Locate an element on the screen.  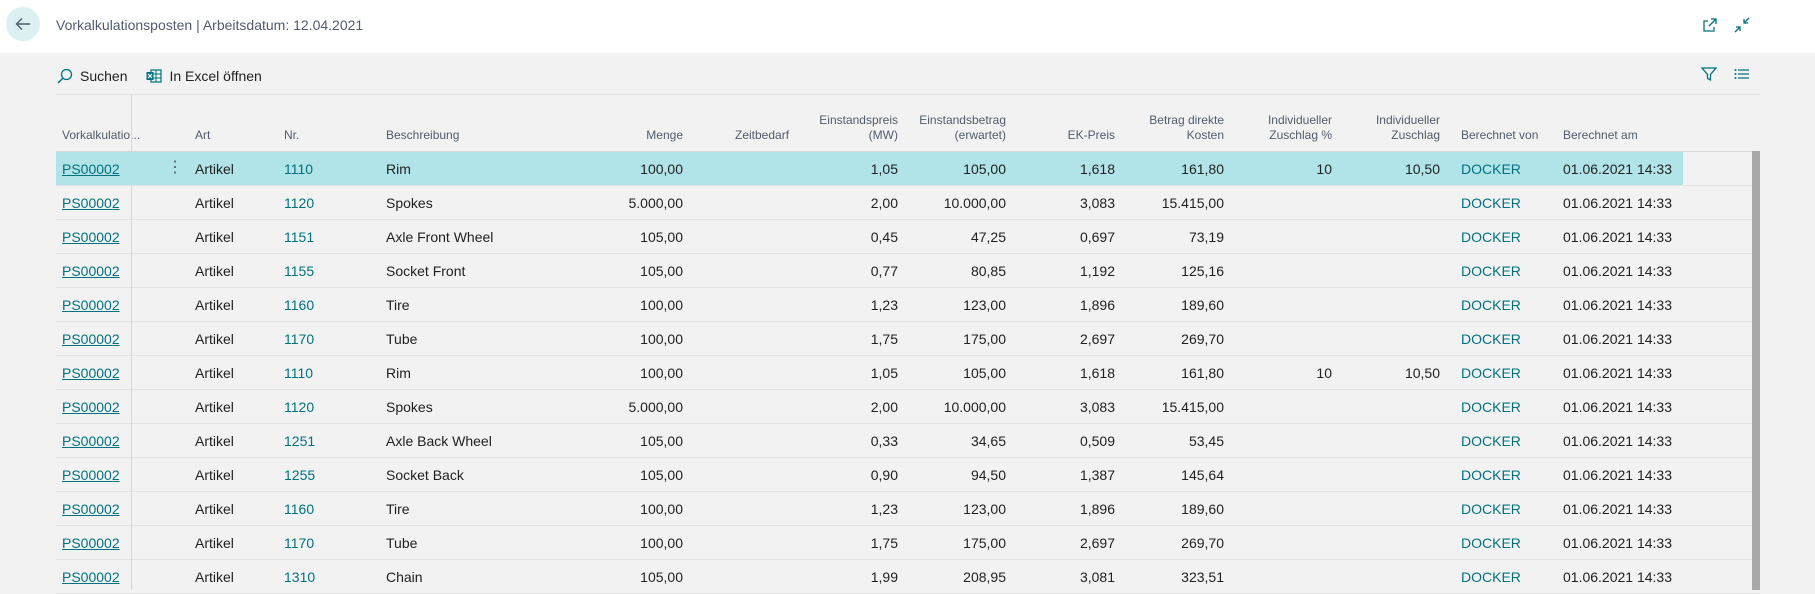
cell-einstandspreis: 0,90 is located at coordinates (884, 475).